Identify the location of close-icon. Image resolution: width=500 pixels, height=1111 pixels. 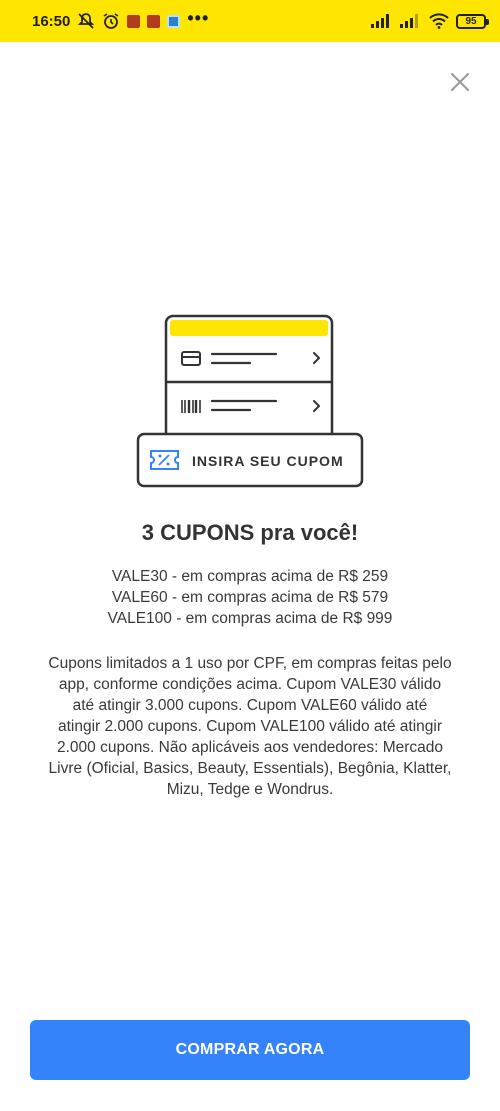
(460, 82).